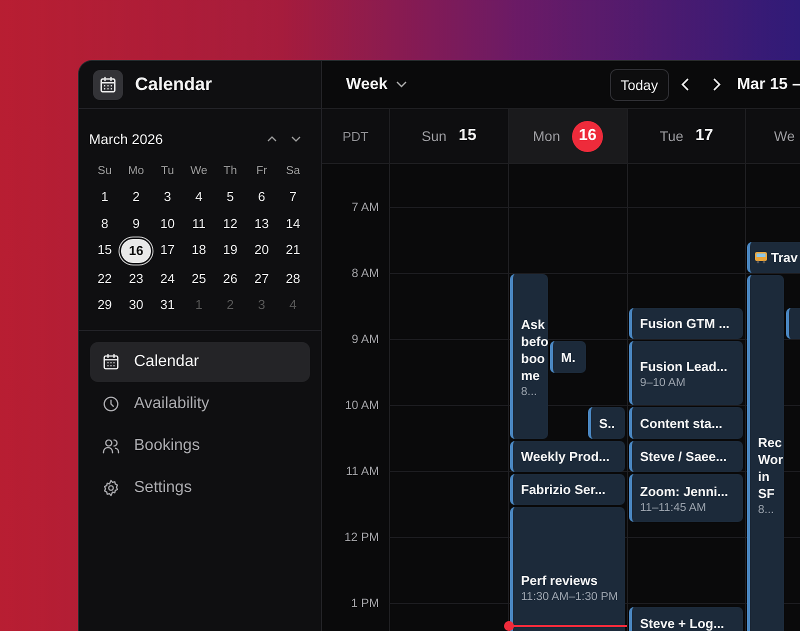 The image size is (800, 631). Describe the element at coordinates (198, 197) in the screenshot. I see `date-cell: 4` at that location.